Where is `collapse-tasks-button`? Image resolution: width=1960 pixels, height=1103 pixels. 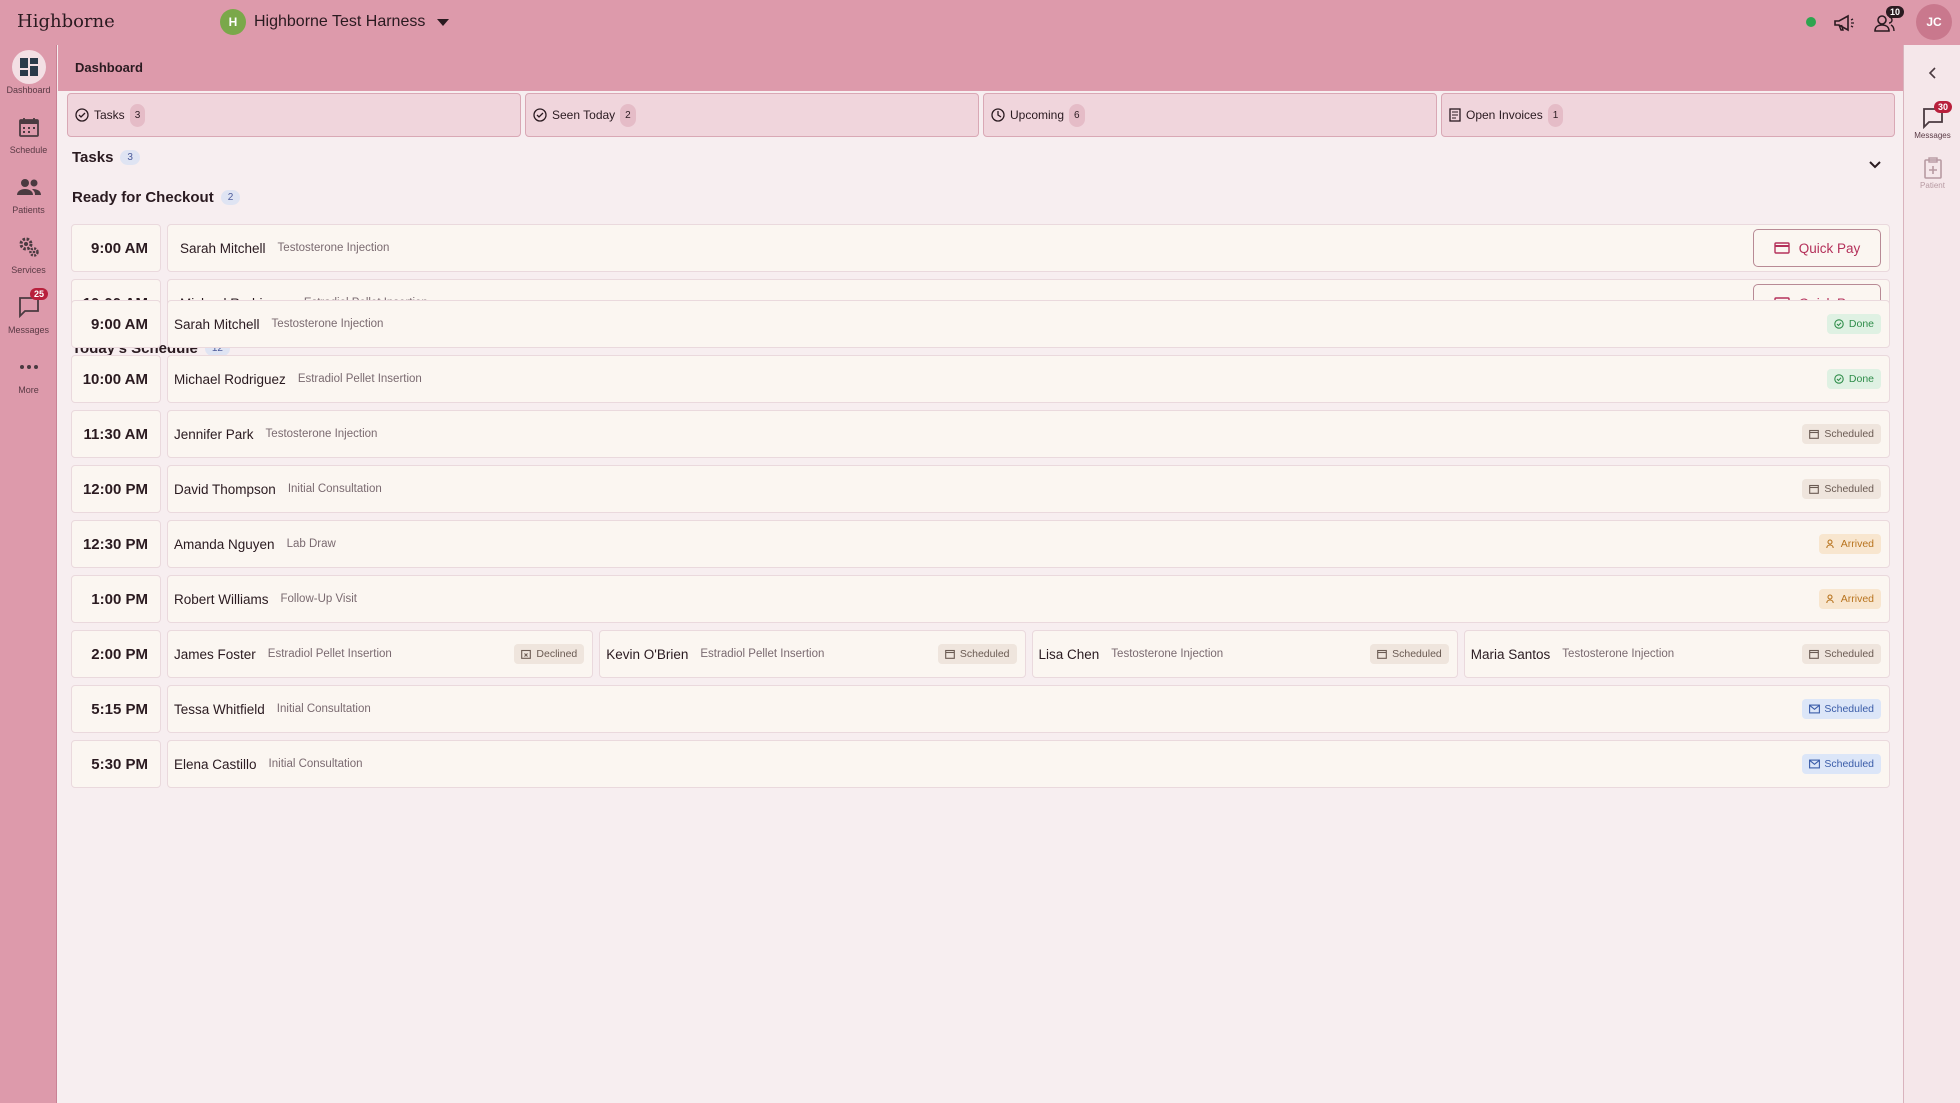 collapse-tasks-button is located at coordinates (1875, 166).